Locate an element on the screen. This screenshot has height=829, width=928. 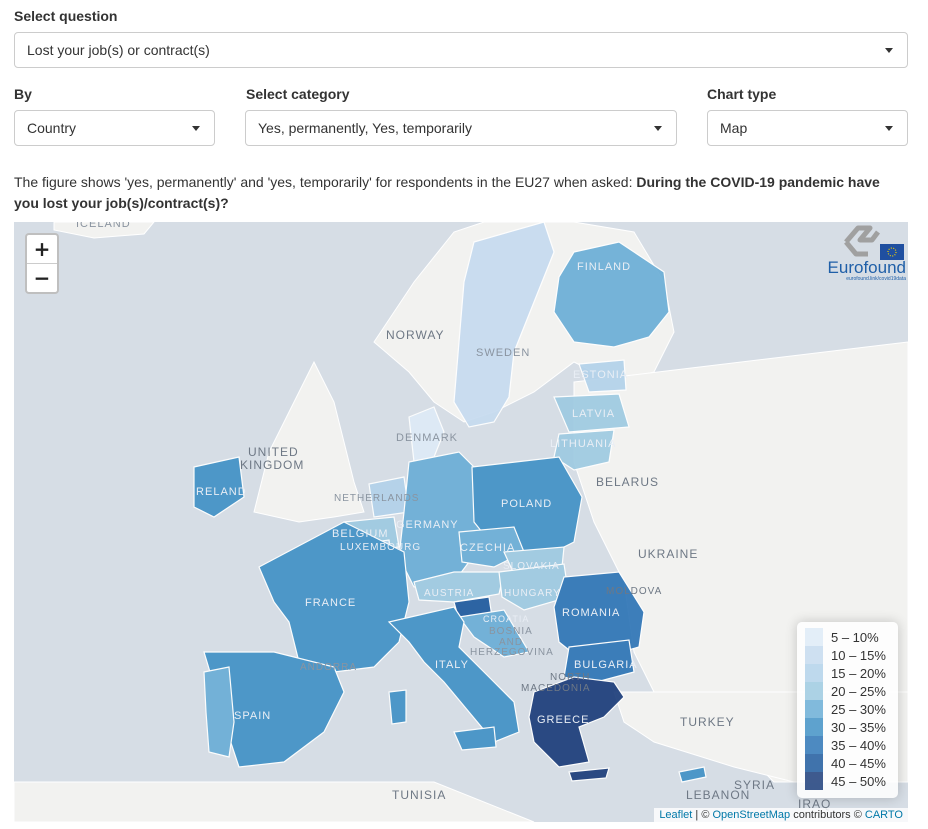
map-label-bulgaria: BULGARIA is located at coordinates (606, 665).